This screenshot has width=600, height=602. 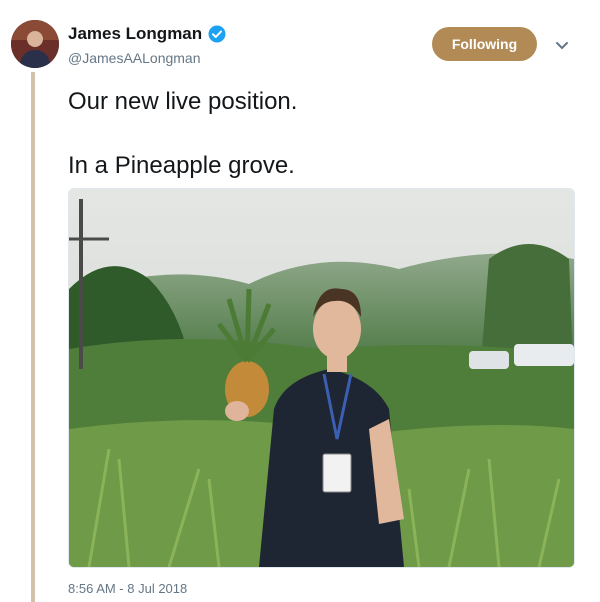 What do you see at coordinates (135, 34) in the screenshot?
I see `display-name: James Longman` at bounding box center [135, 34].